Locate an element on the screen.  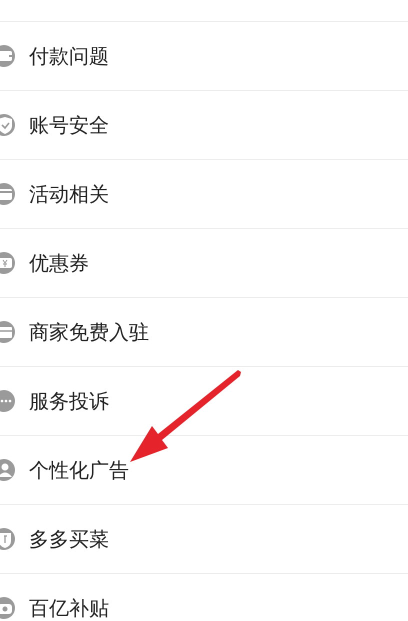
shield-icon is located at coordinates (8, 125).